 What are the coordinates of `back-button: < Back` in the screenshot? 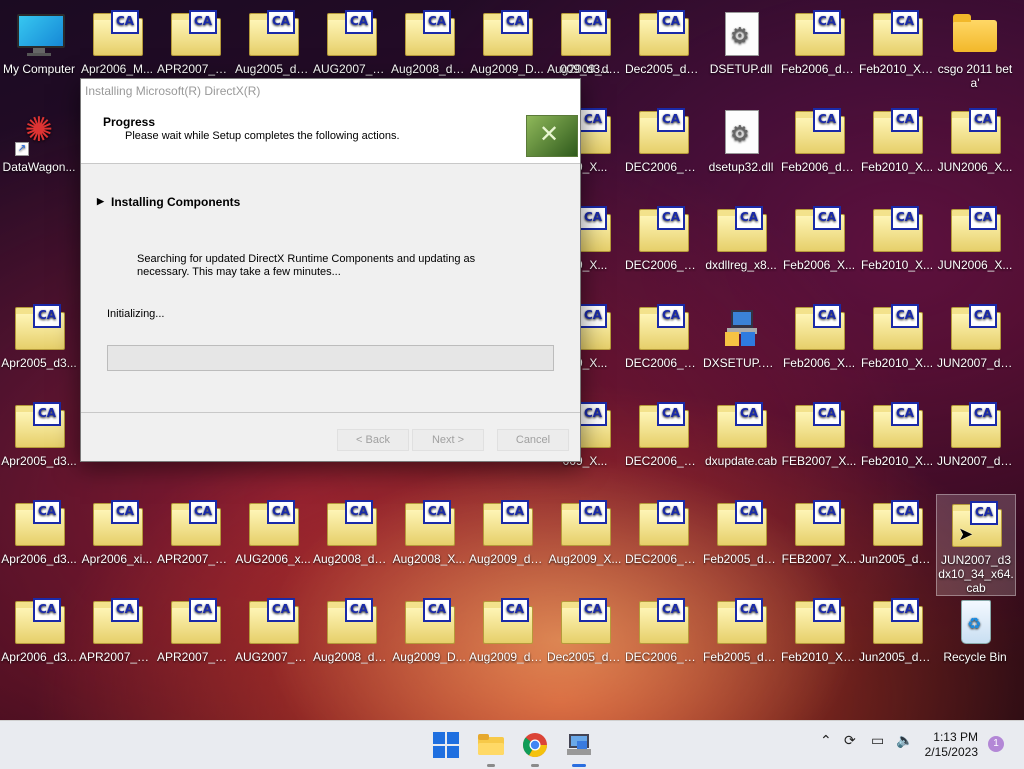 It's located at (373, 440).